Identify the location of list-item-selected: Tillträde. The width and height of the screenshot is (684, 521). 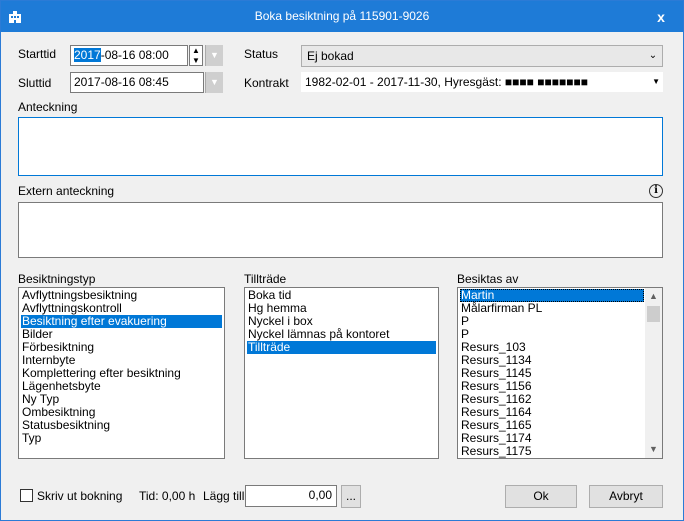
(341, 347).